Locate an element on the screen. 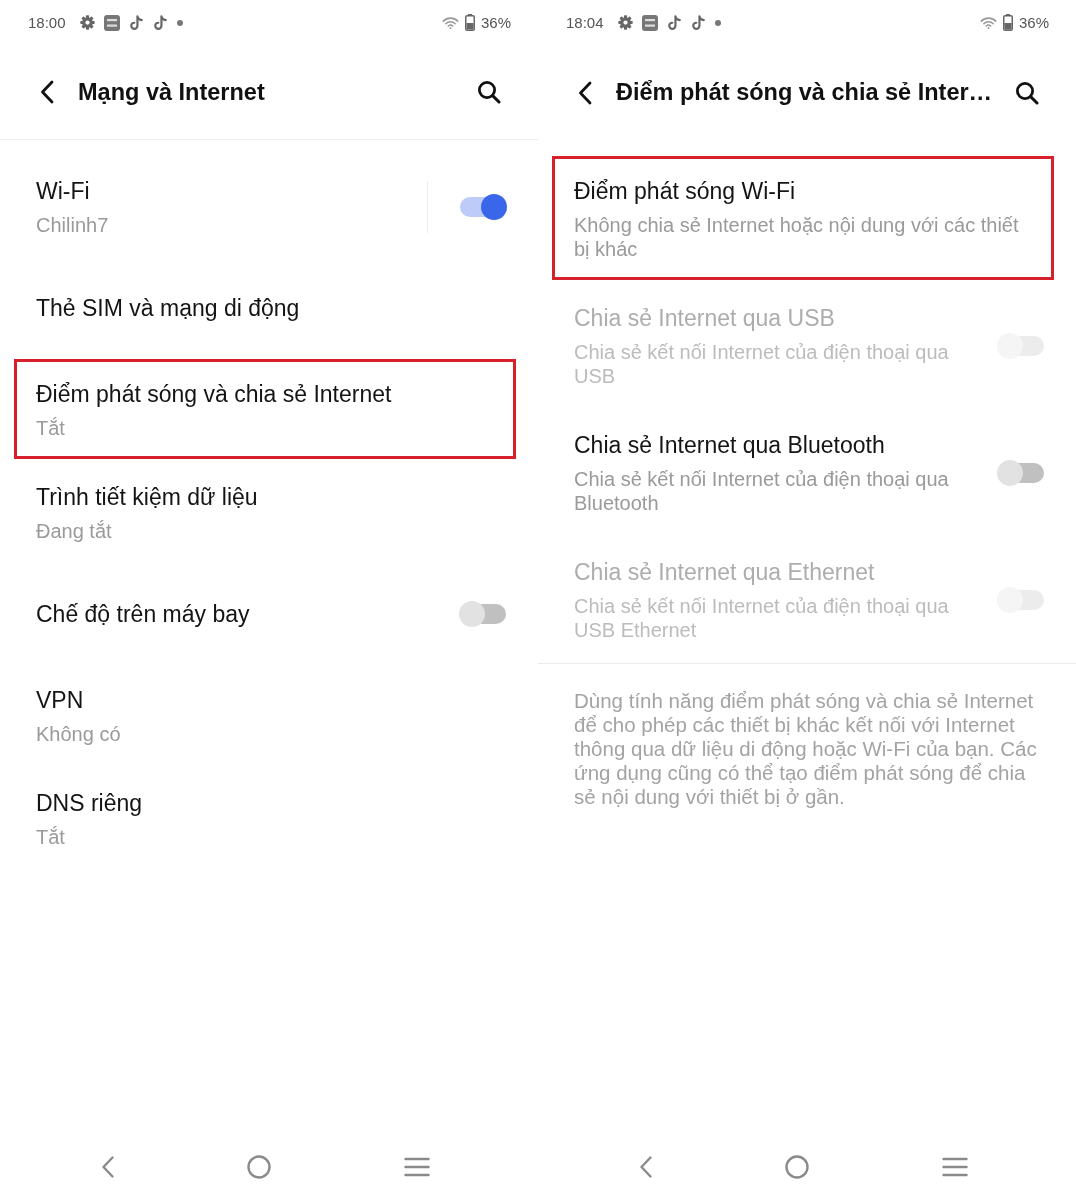 Image resolution: width=1076 pixels, height=1200 pixels. setting-summary: Không chia sẻ Internet hoặc nội dung với các thiết bị khác is located at coordinates (797, 237).